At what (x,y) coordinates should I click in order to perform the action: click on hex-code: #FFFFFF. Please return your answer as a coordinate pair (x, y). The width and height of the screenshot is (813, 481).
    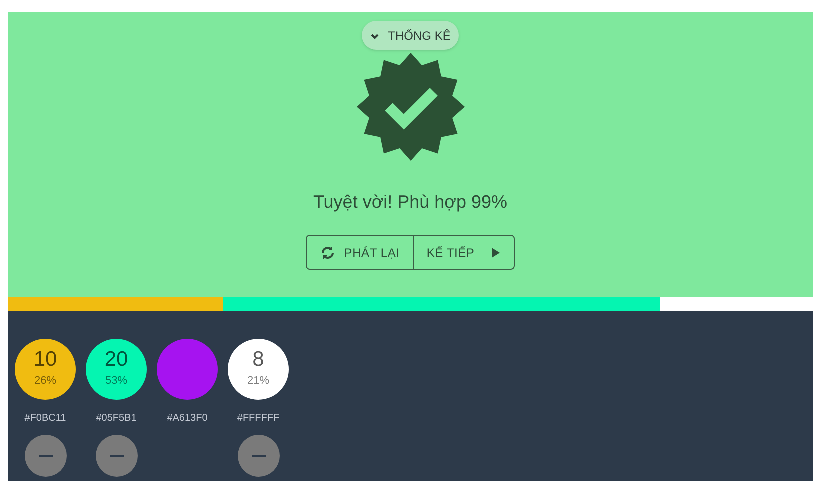
    Looking at the image, I should click on (258, 419).